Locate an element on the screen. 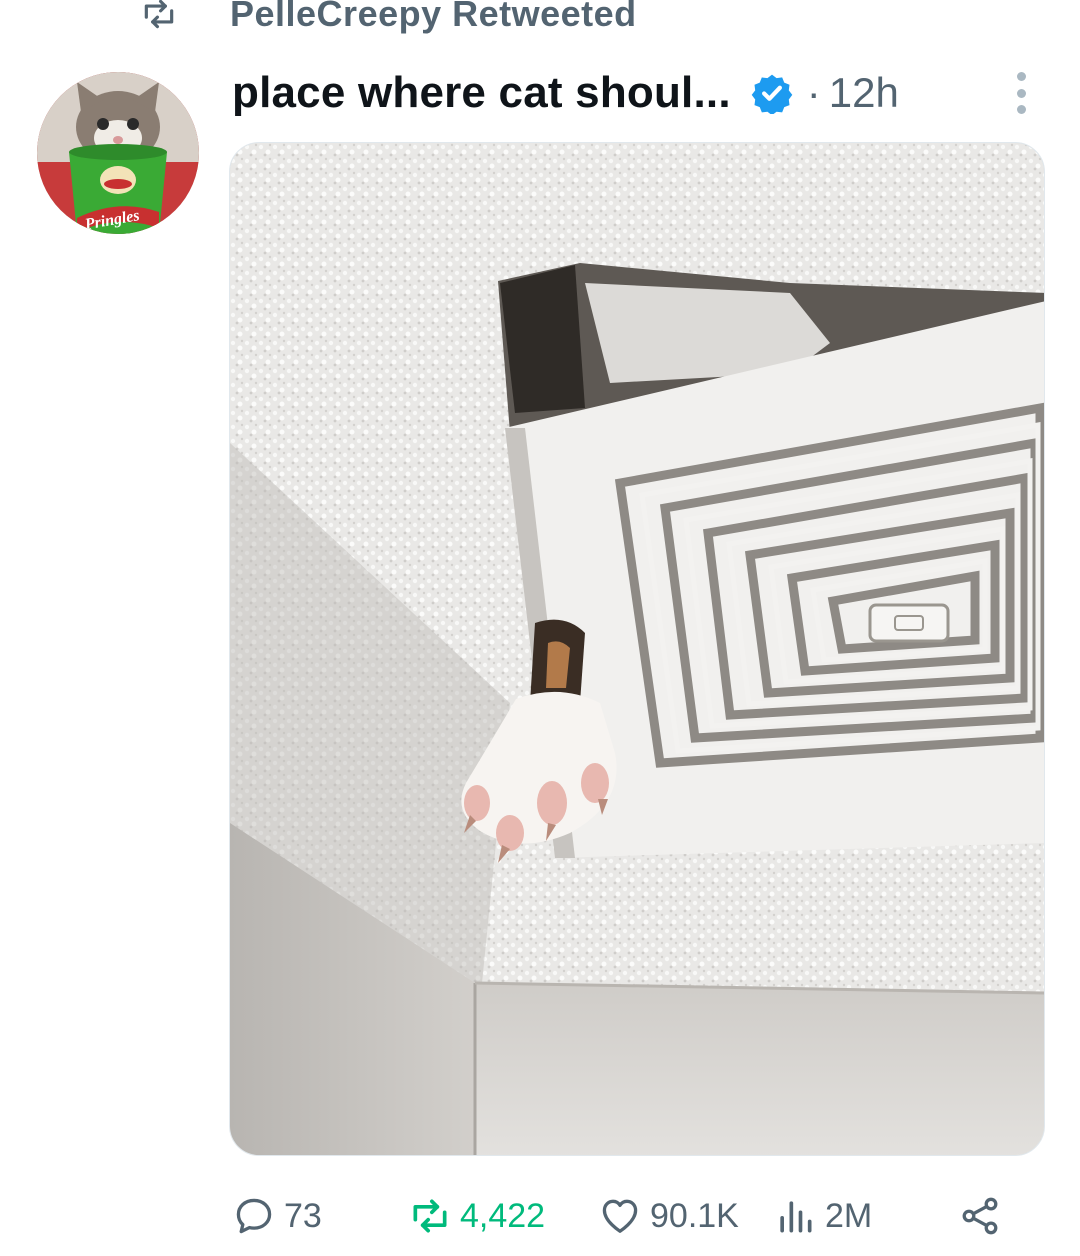 The image size is (1080, 1256). tweet-timestamp: 12h is located at coordinates (864, 93).